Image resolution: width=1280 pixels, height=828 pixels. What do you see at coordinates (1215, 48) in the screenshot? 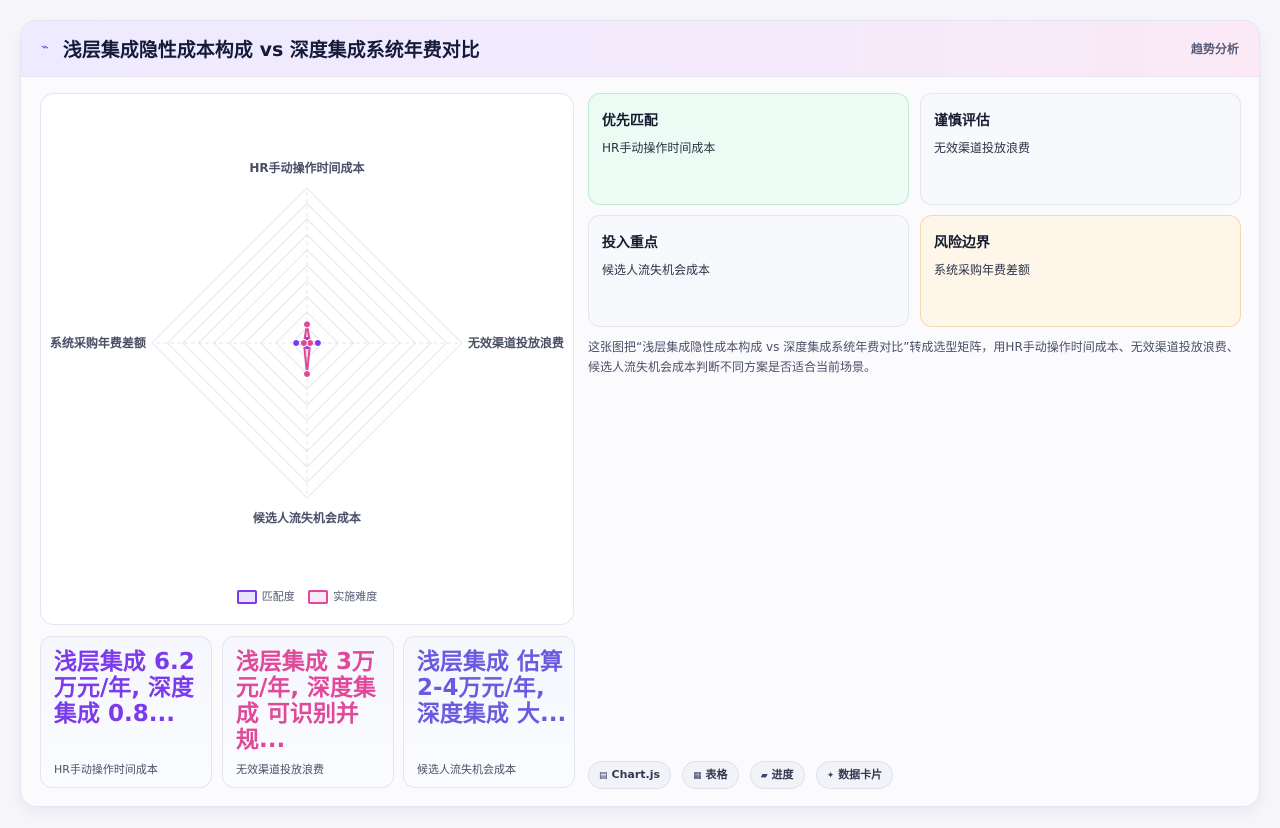
I see `analysis-tag: 趋势分析` at bounding box center [1215, 48].